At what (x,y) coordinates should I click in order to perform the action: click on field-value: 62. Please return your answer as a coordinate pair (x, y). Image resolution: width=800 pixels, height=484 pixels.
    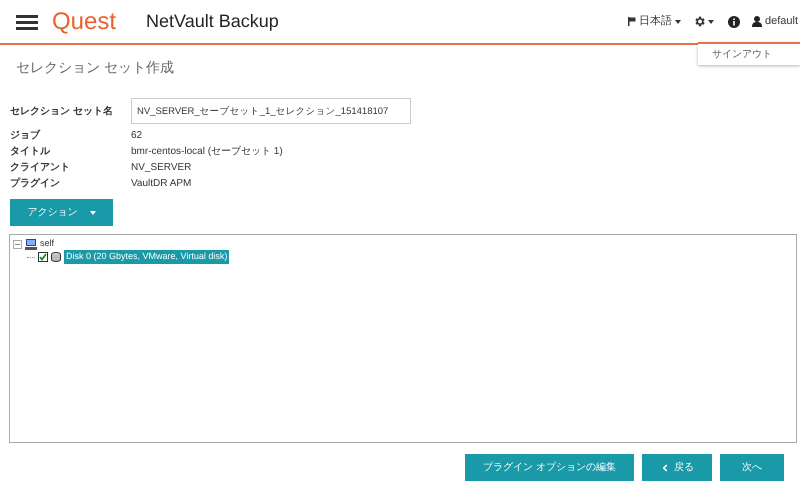
    Looking at the image, I should click on (136, 135).